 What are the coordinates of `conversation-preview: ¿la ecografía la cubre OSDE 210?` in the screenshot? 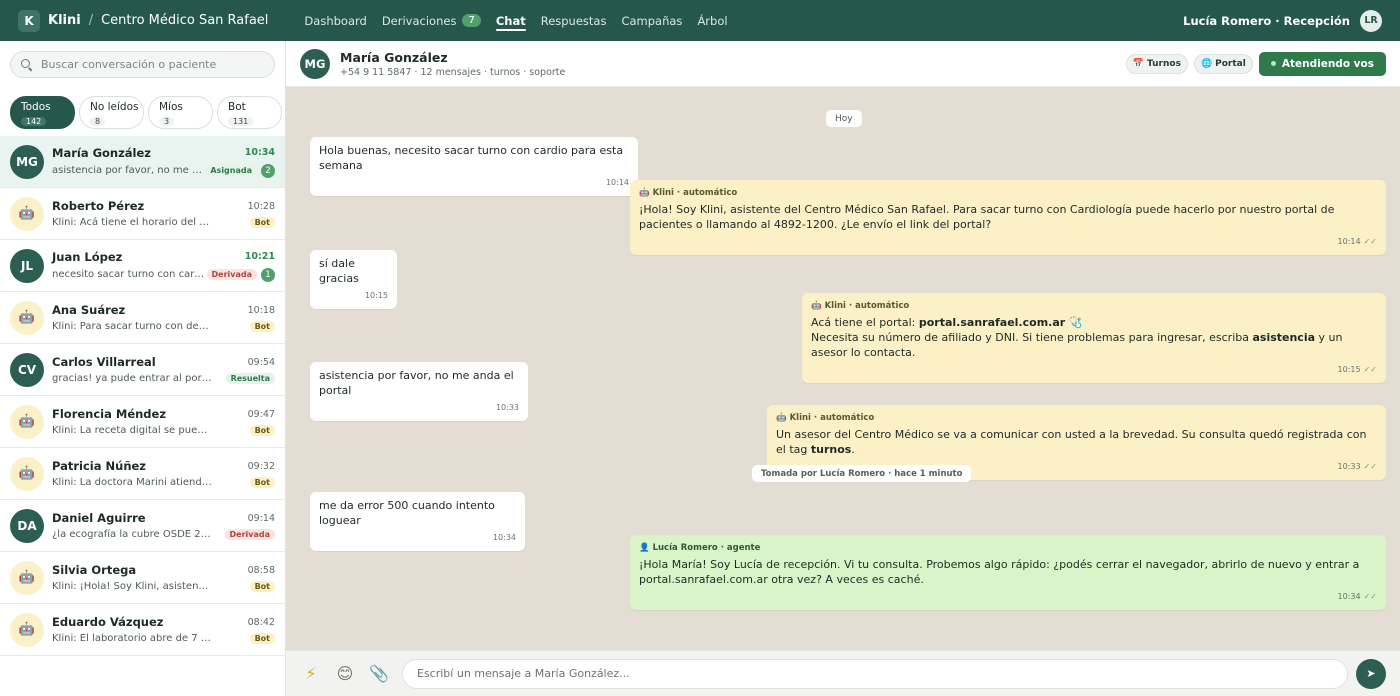 It's located at (132, 534).